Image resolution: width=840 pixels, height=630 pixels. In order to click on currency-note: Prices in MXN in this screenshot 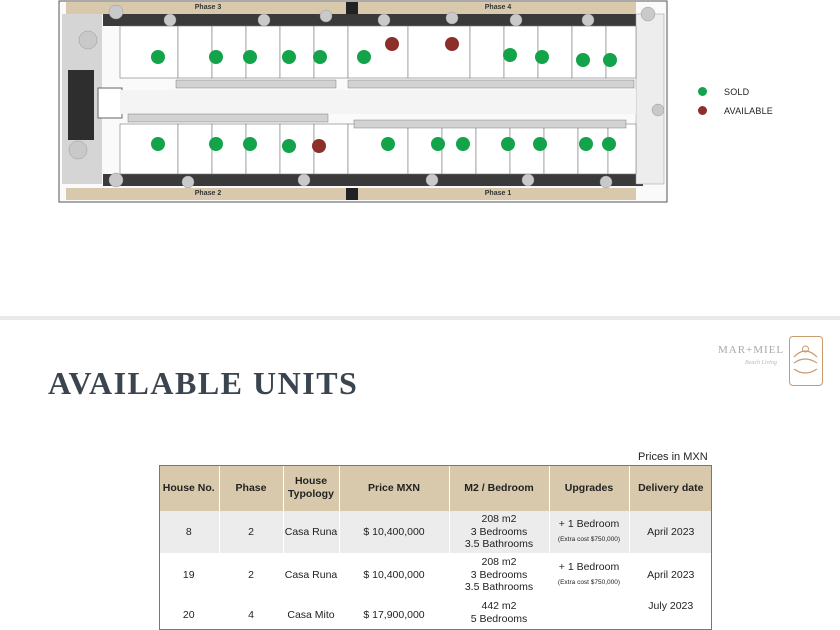, I will do `click(673, 457)`.